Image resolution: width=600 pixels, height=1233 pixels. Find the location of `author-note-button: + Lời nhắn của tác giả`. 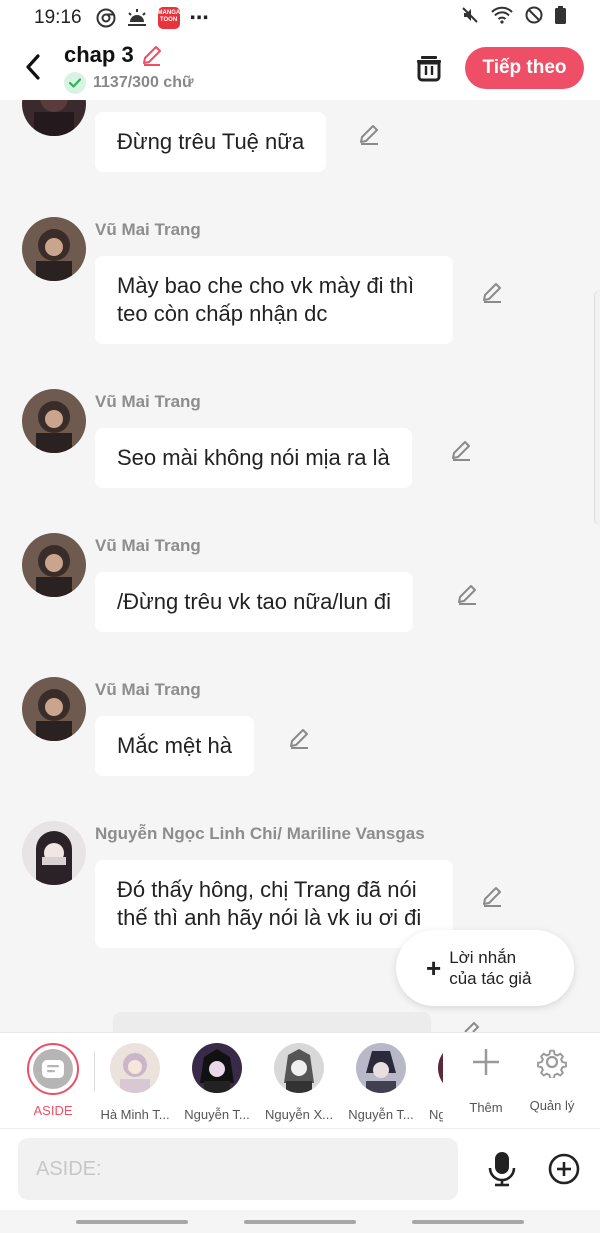

author-note-button: + Lời nhắn của tác giả is located at coordinates (485, 968).